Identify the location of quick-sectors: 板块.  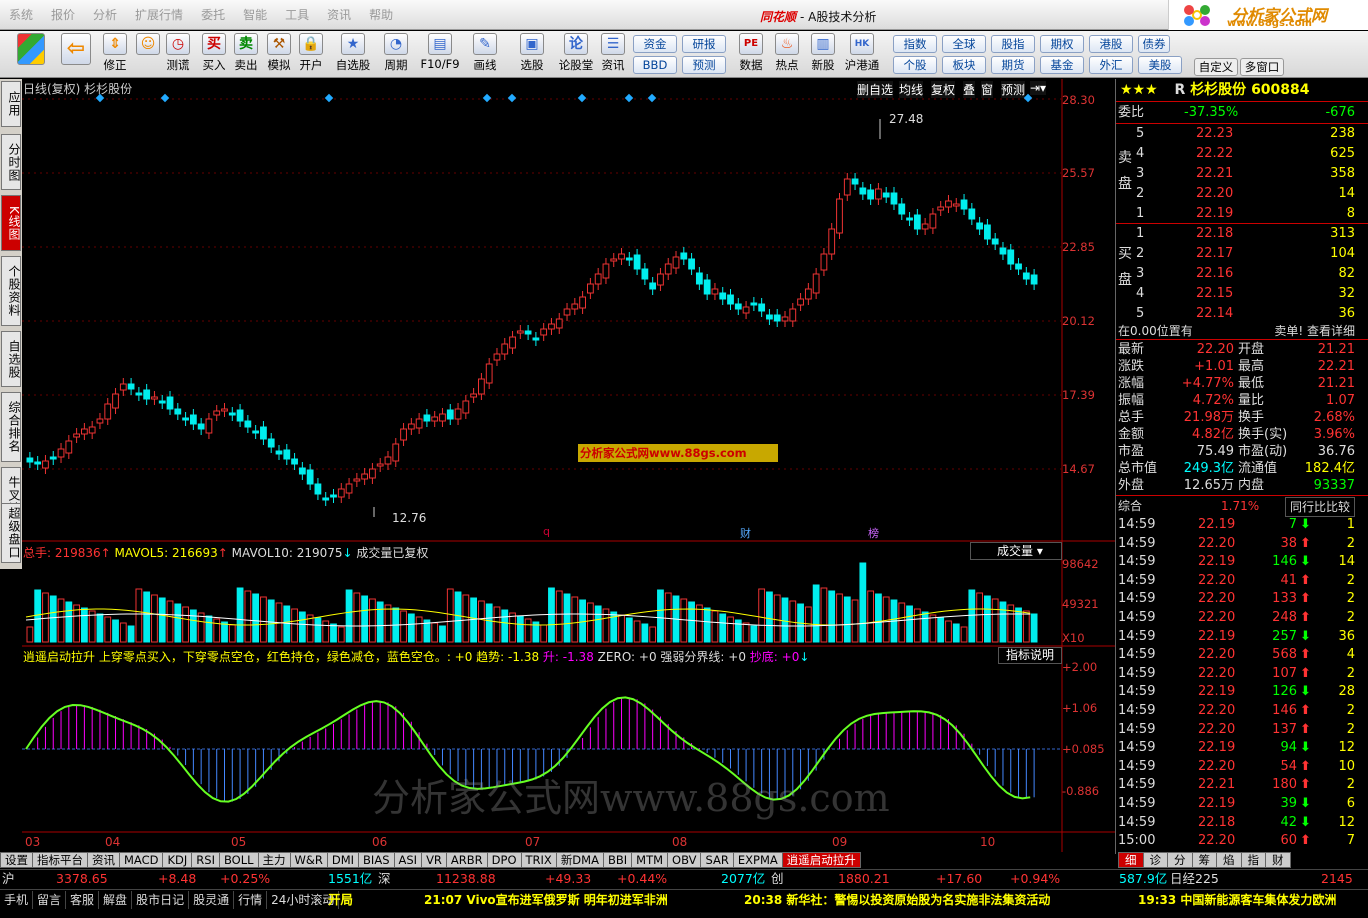
(964, 65).